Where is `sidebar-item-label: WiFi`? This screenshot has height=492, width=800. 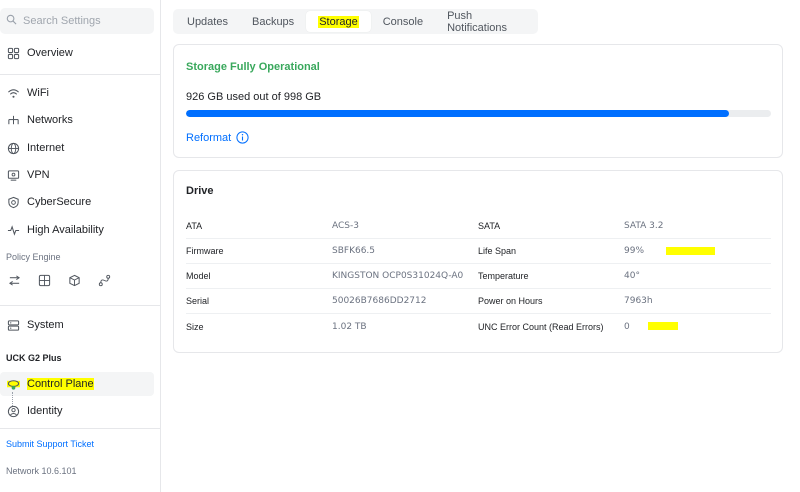
sidebar-item-label: WiFi is located at coordinates (38, 93).